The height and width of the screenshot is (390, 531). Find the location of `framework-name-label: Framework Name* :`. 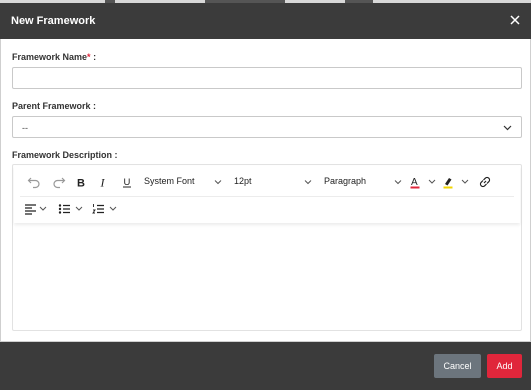

framework-name-label: Framework Name* : is located at coordinates (54, 57).